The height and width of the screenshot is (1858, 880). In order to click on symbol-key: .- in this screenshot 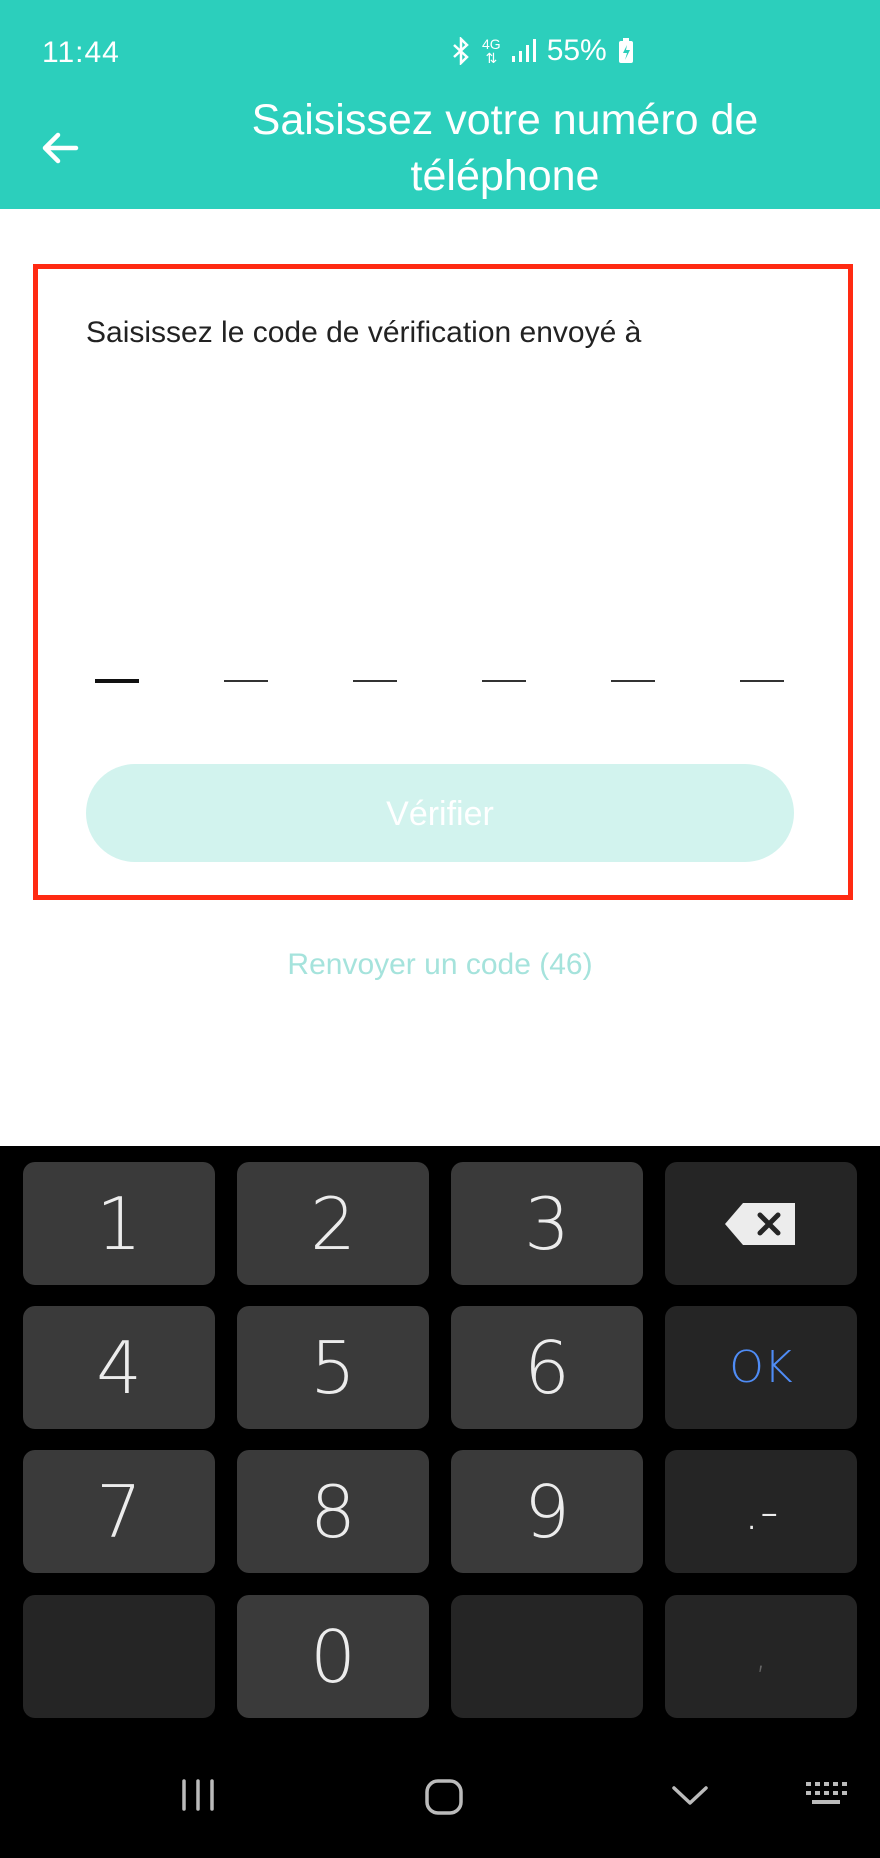, I will do `click(761, 1511)`.